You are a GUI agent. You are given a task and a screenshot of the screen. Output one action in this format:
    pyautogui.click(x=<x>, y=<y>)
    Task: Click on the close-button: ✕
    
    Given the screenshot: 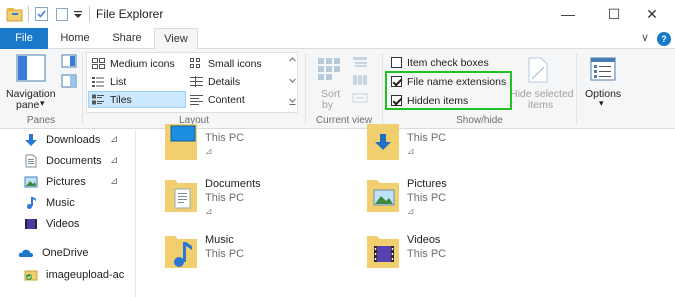 What is the action you would take?
    pyautogui.click(x=652, y=14)
    